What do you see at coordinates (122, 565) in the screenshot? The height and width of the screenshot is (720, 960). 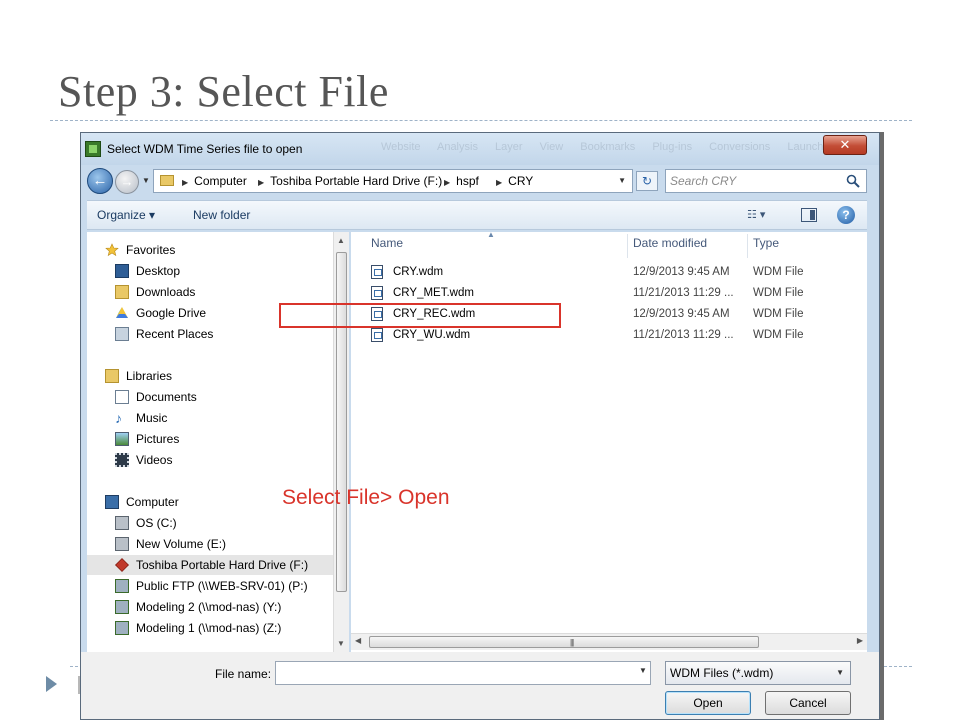 I see `usb-drive-icon` at bounding box center [122, 565].